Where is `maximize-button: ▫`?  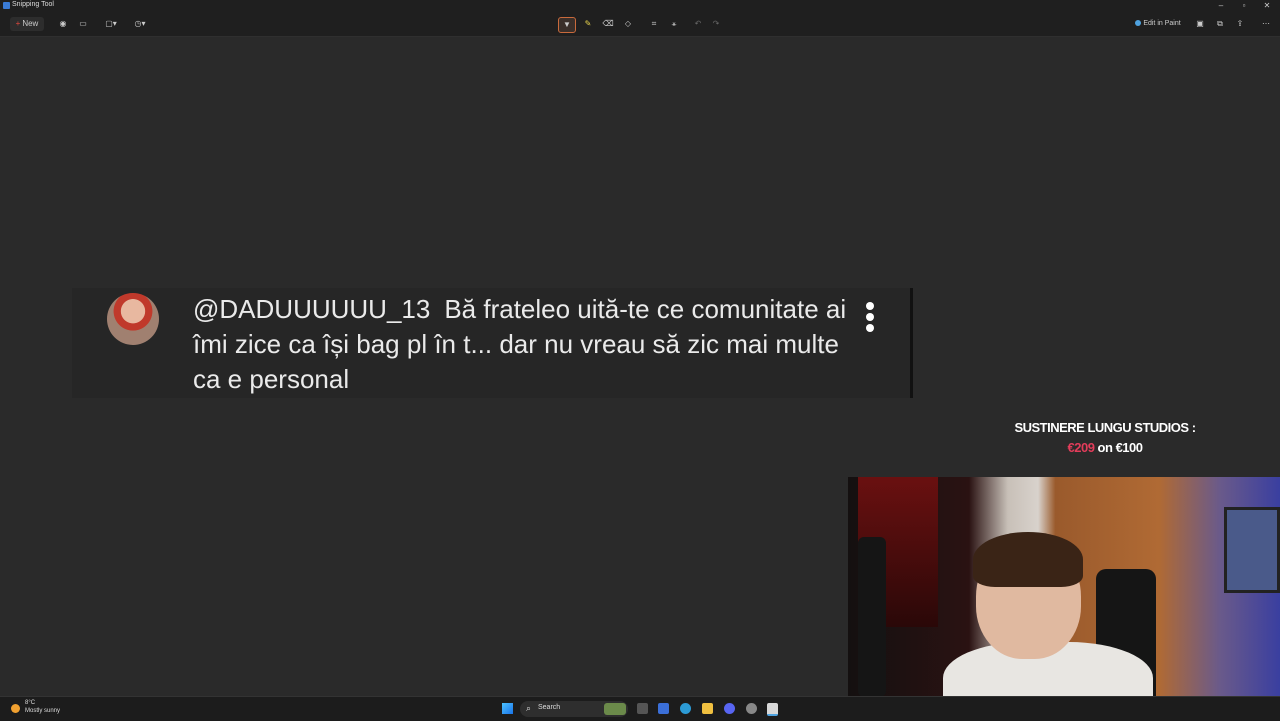
maximize-button: ▫ is located at coordinates (1244, 6).